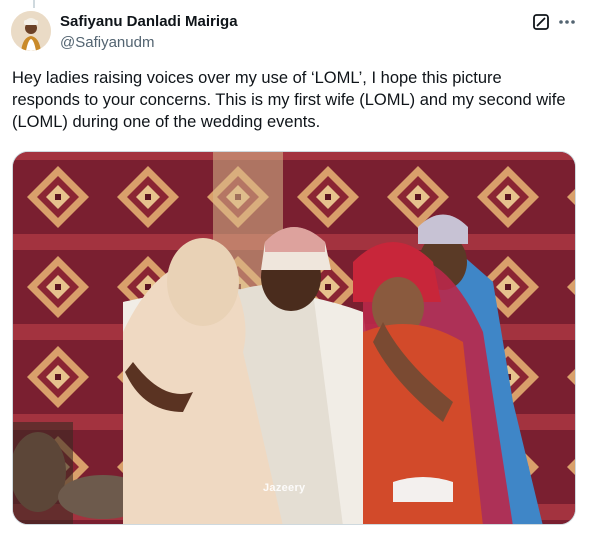 The image size is (592, 538). I want to click on profile-photo-icon, so click(31, 31).